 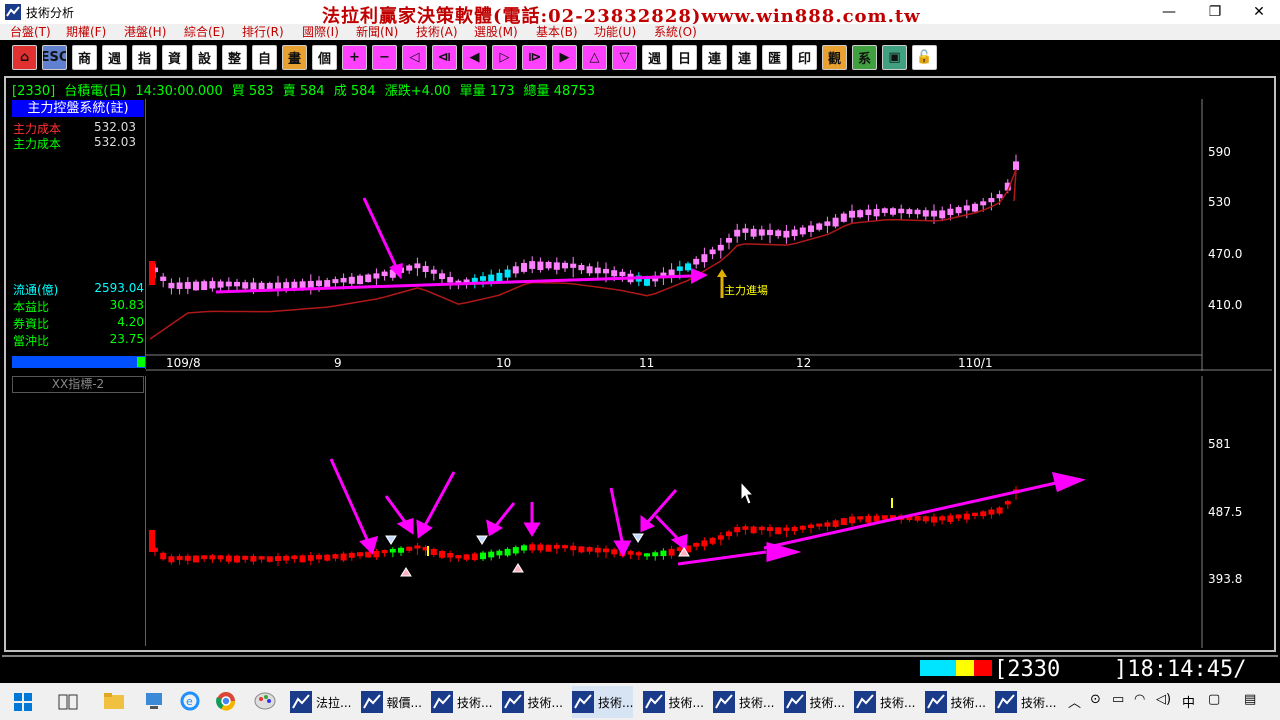 I want to click on system-title: 主力控盤系統(註), so click(x=78, y=108).